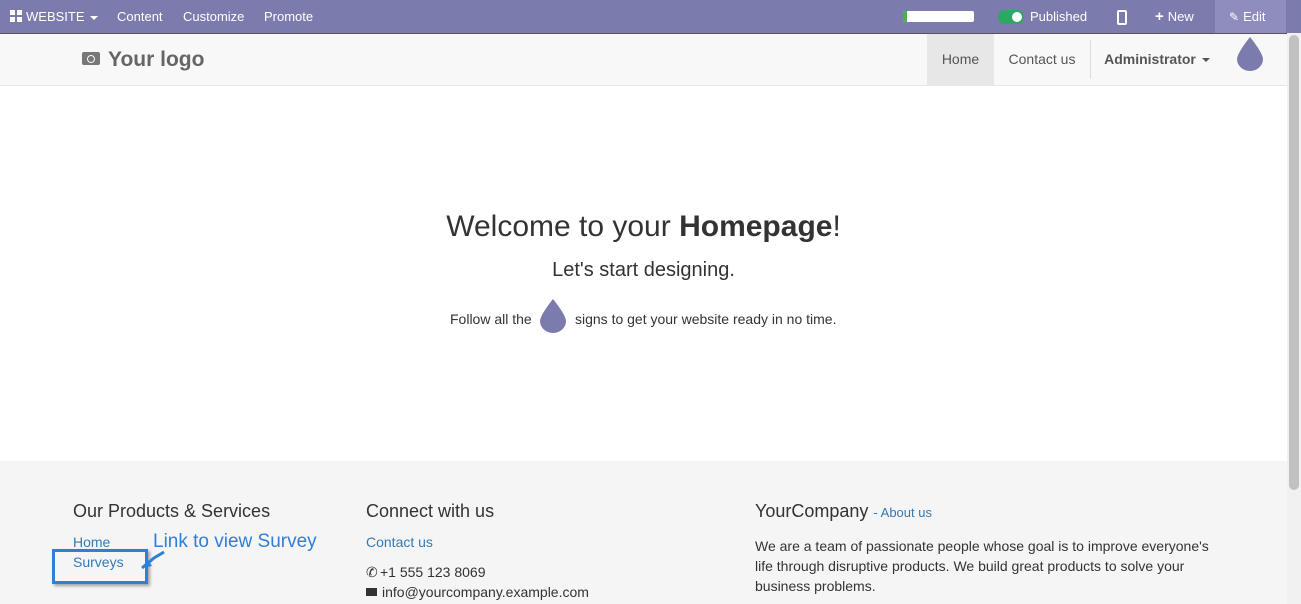  Describe the element at coordinates (288, 16) in the screenshot. I see `promote-menu: Promote` at that location.